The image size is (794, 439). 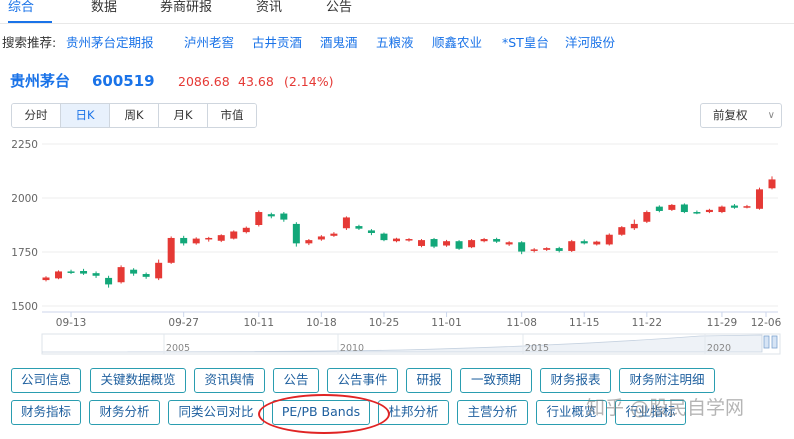 What do you see at coordinates (741, 115) in the screenshot?
I see `price-adjust-select: 前复权 ∨` at bounding box center [741, 115].